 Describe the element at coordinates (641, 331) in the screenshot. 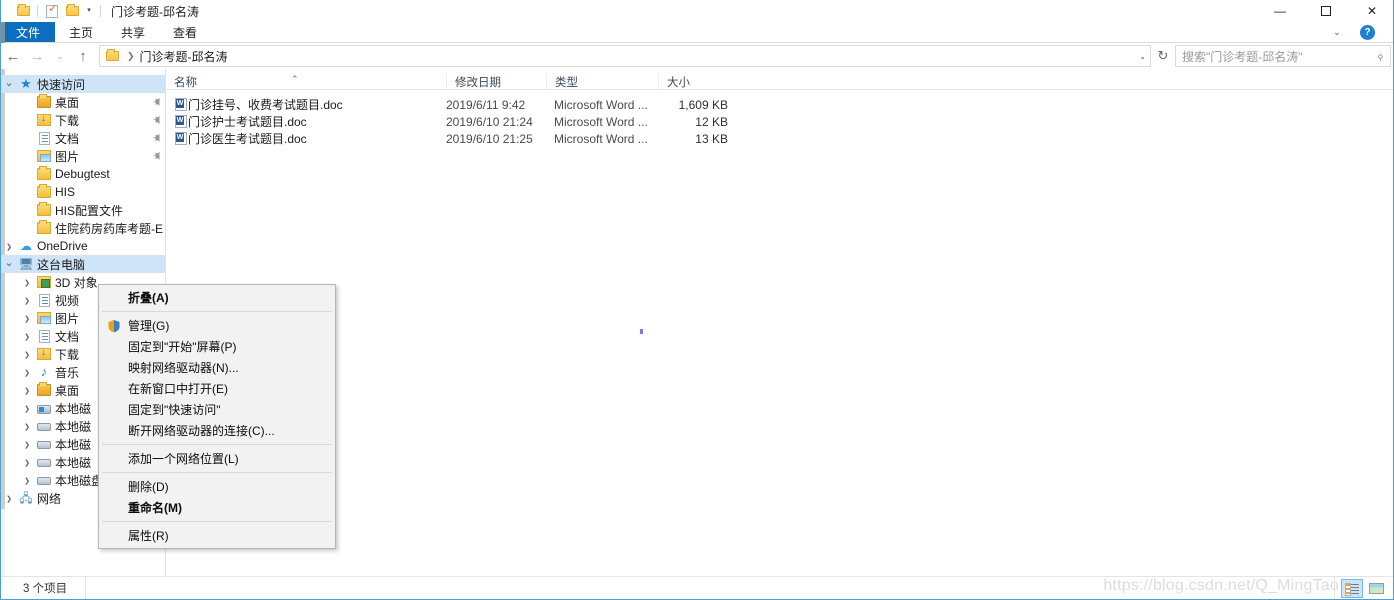

I see `cursor-artifact` at that location.